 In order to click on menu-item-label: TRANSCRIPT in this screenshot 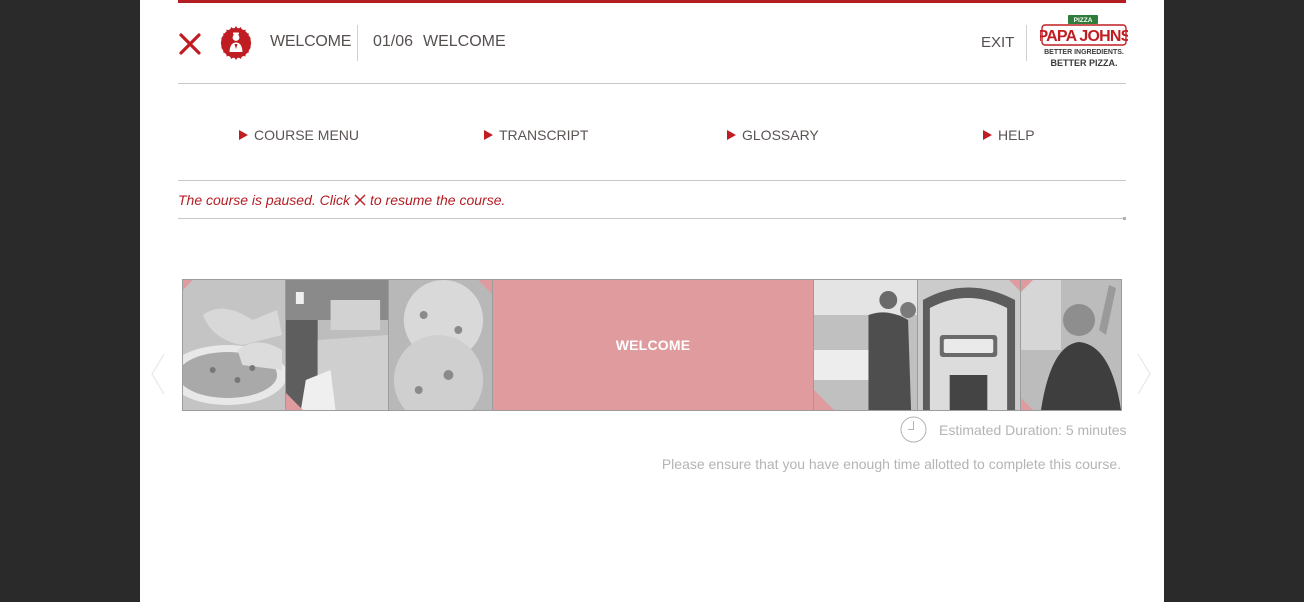, I will do `click(544, 135)`.